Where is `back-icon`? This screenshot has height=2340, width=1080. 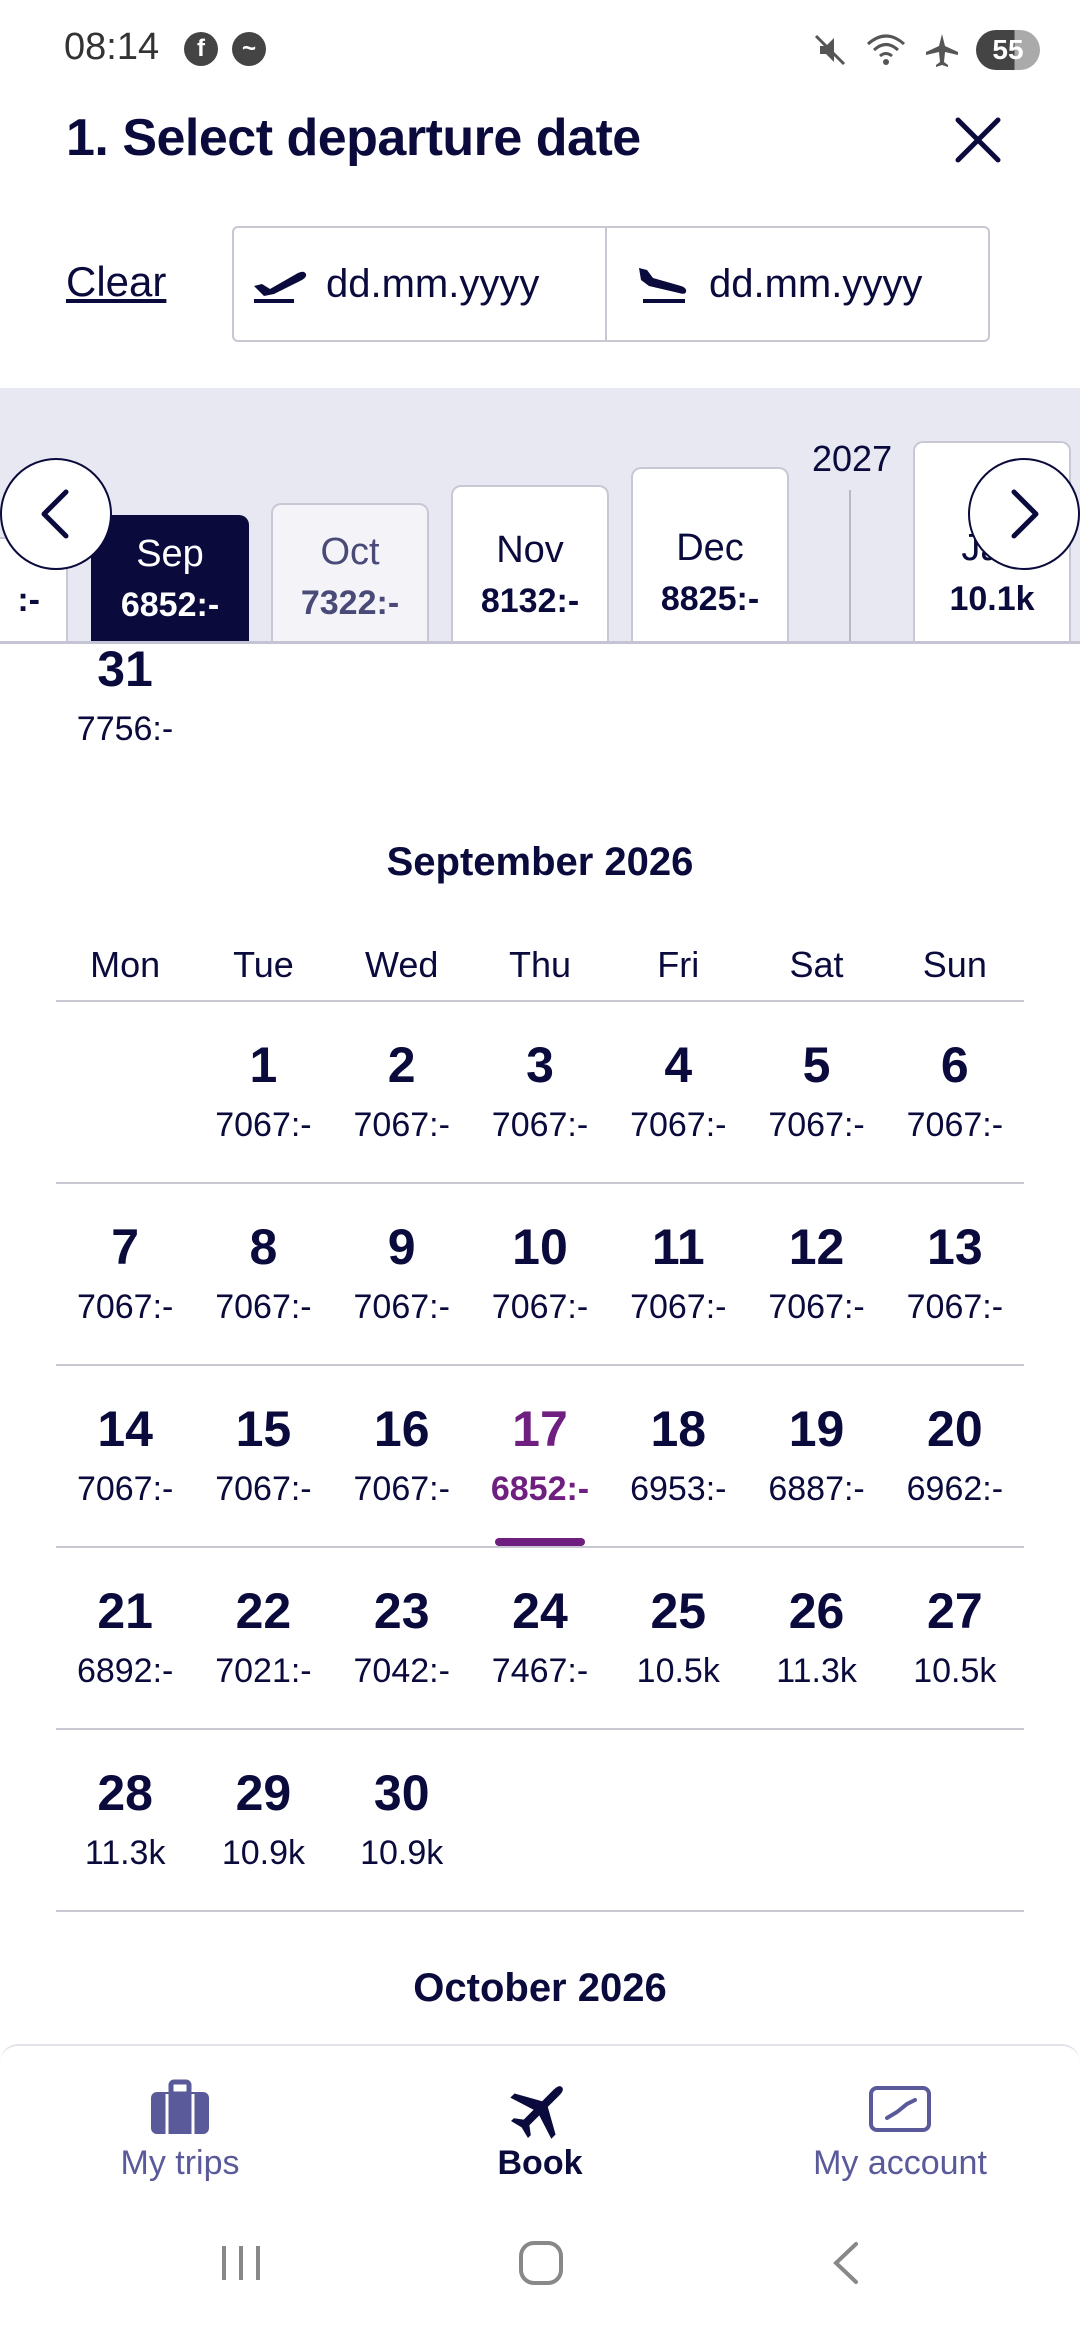 back-icon is located at coordinates (845, 2263).